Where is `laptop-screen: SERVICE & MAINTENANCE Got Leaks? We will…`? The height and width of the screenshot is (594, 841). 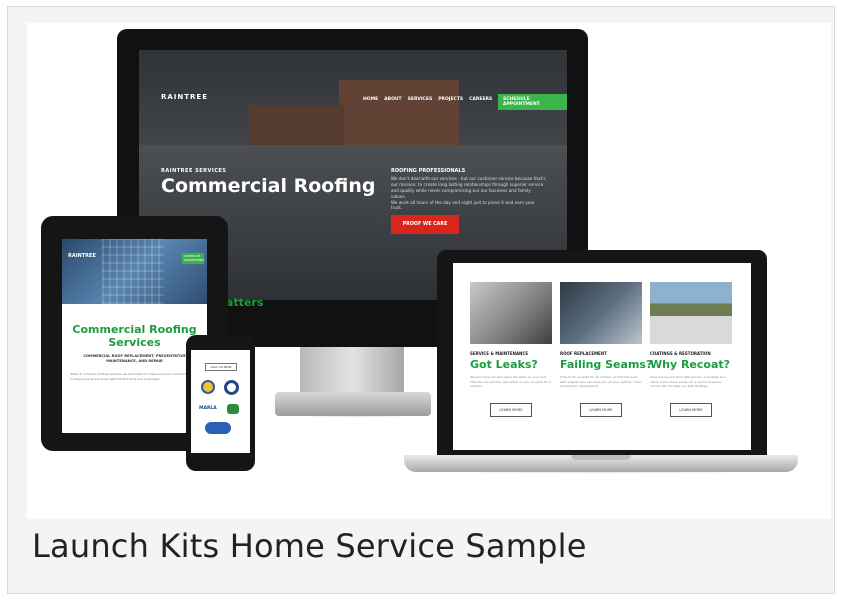
laptop-screen: SERVICE & MAINTENANCE Got Leaks? We will… is located at coordinates (602, 356).